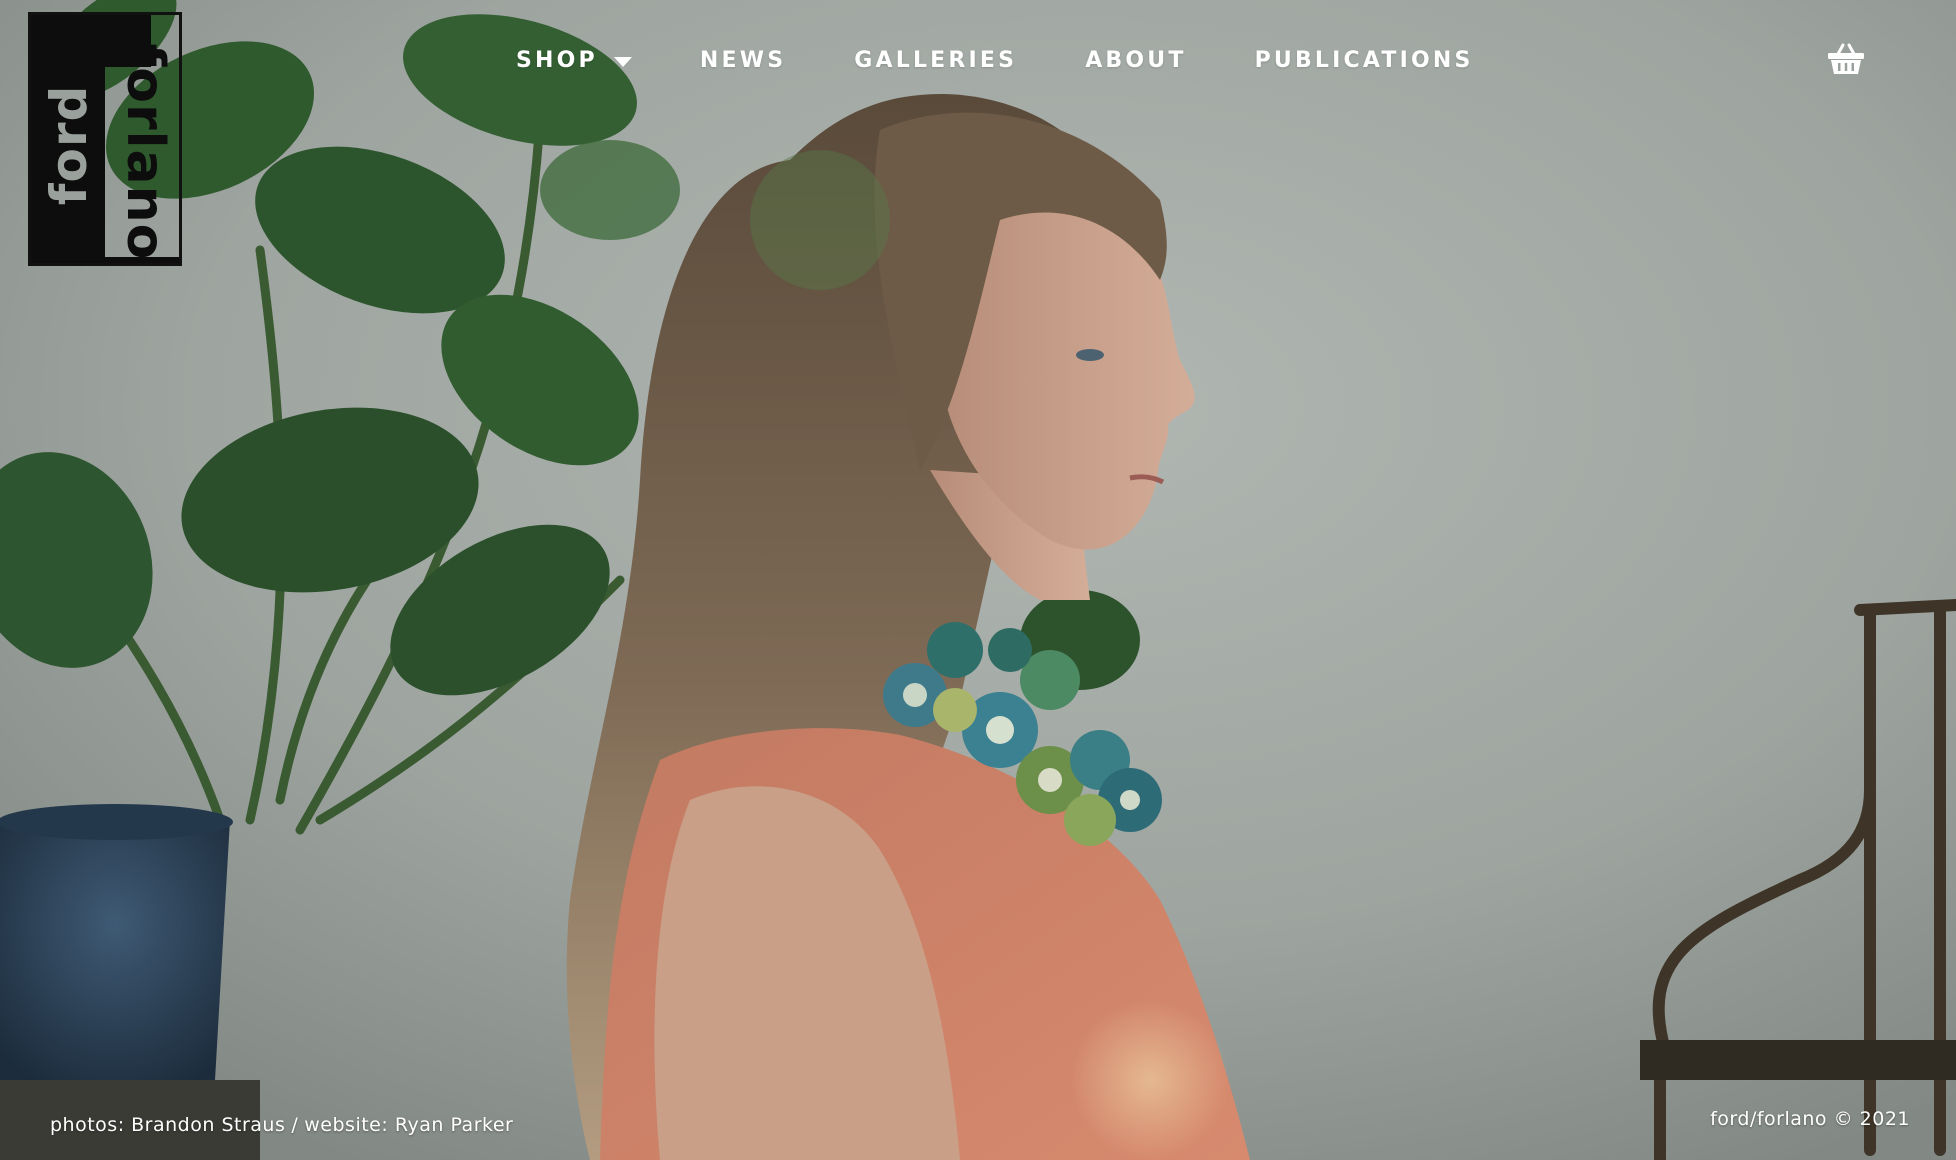 The height and width of the screenshot is (1160, 1956). Describe the element at coordinates (145, 152) in the screenshot. I see `logo-text-forlano: forlano` at that location.